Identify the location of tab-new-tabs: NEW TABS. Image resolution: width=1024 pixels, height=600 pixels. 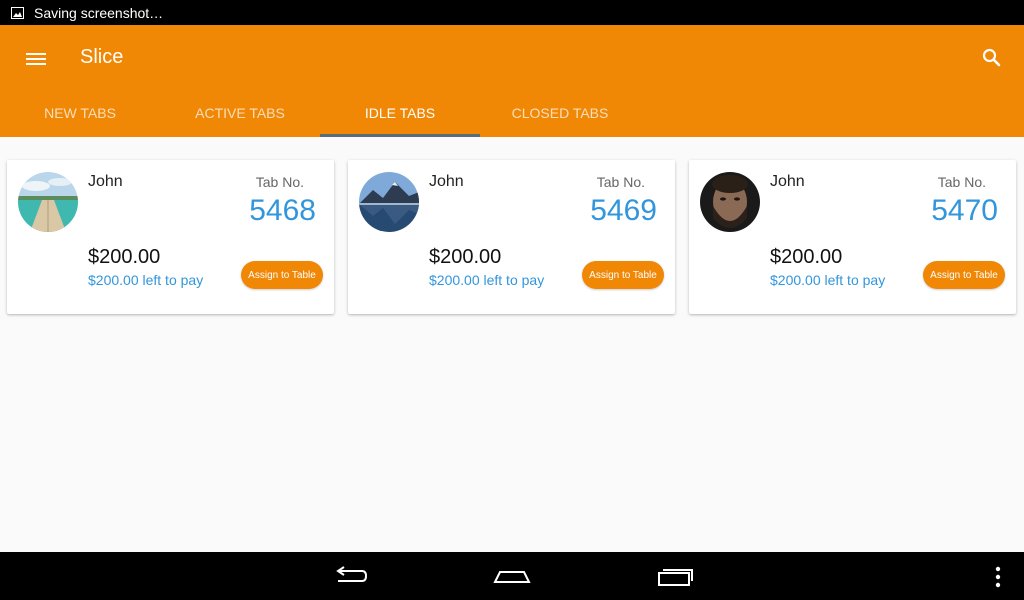
(80, 113).